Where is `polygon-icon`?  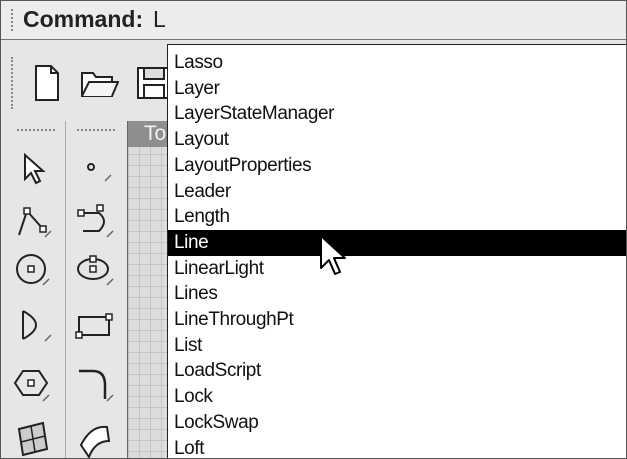 polygon-icon is located at coordinates (33, 383).